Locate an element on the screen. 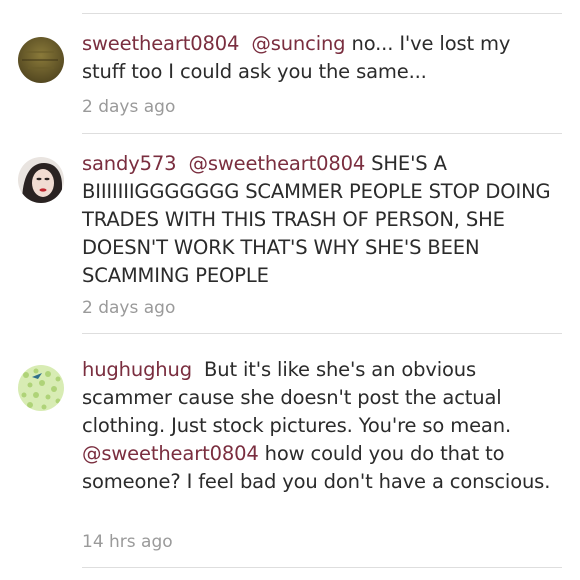  avatar-hughughug is located at coordinates (41, 388).